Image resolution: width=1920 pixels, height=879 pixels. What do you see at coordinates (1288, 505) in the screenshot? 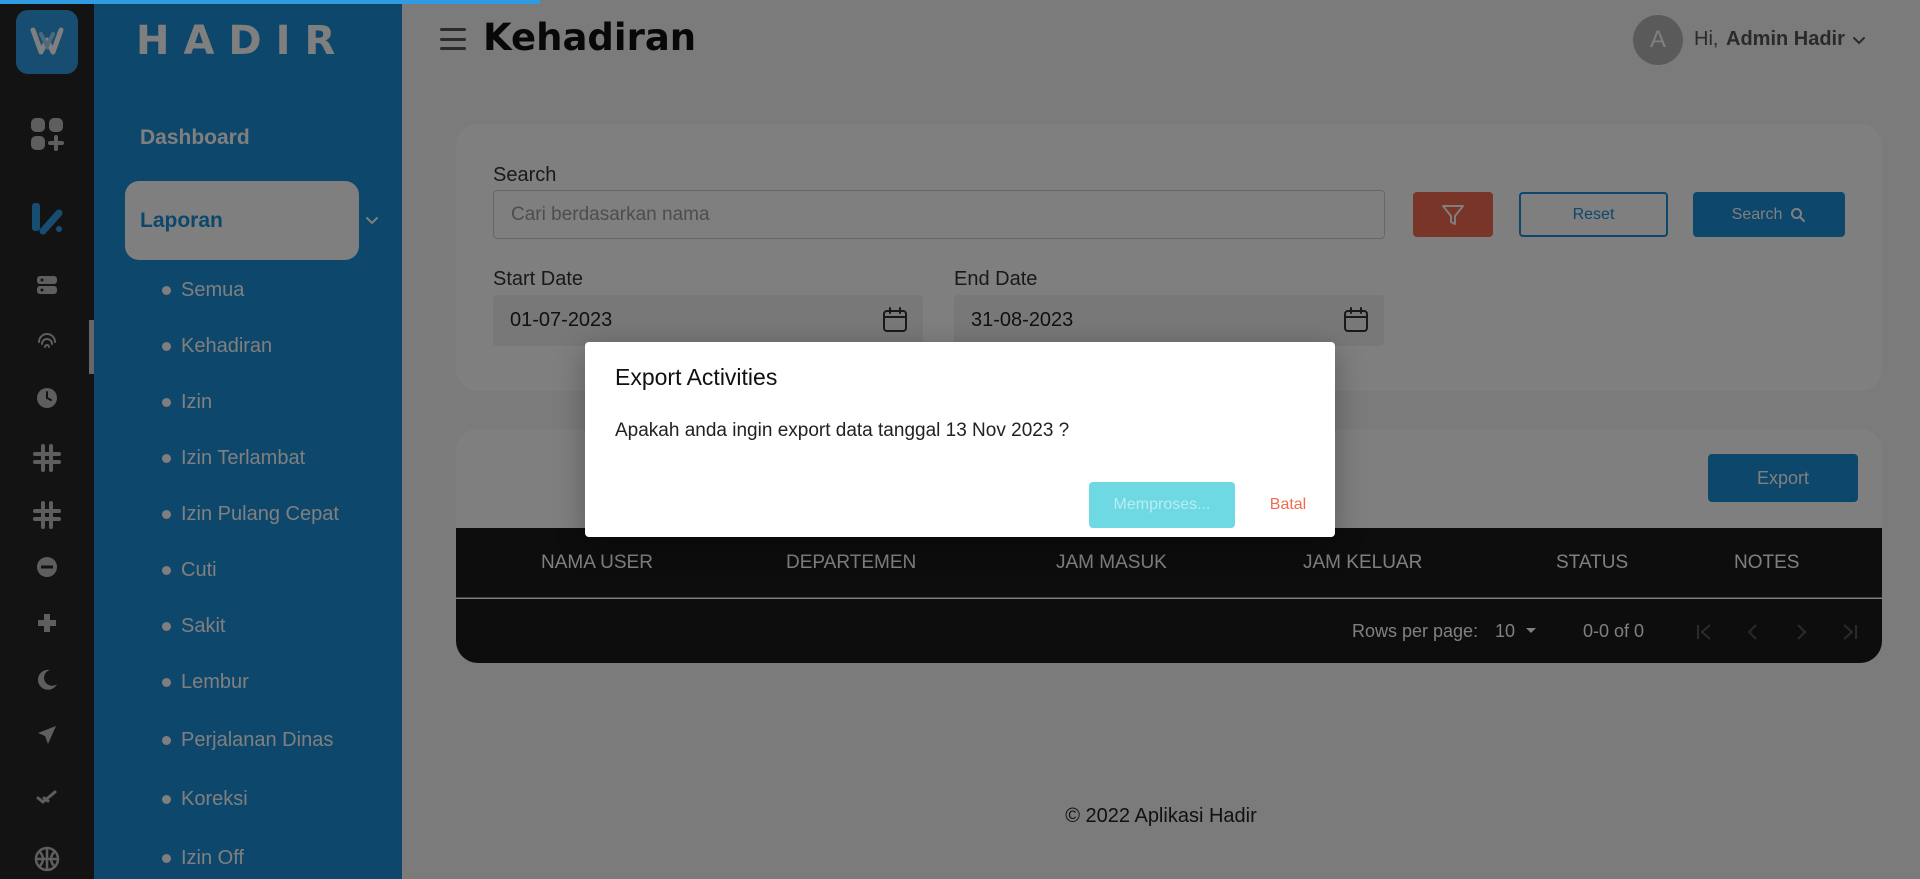
I see `cancel-button: Batal` at bounding box center [1288, 505].